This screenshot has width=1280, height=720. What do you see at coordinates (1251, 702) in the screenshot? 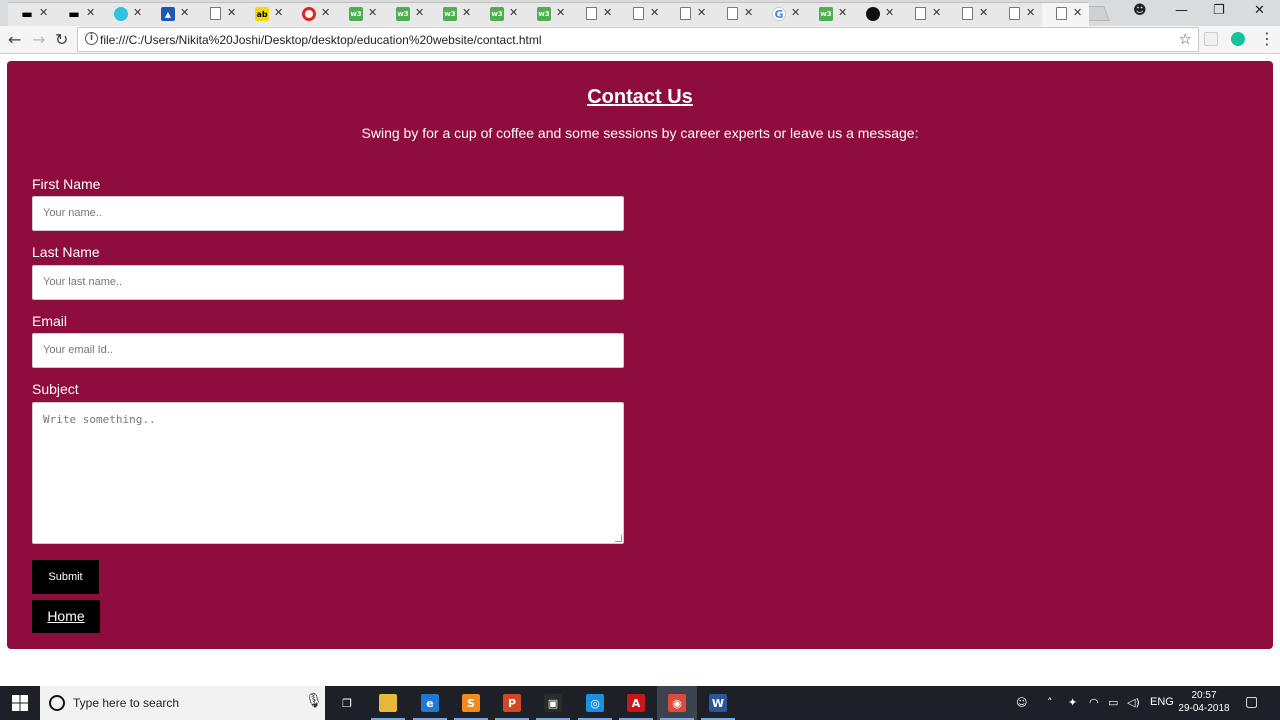
I see `notifications-icon: ▢` at bounding box center [1251, 702].